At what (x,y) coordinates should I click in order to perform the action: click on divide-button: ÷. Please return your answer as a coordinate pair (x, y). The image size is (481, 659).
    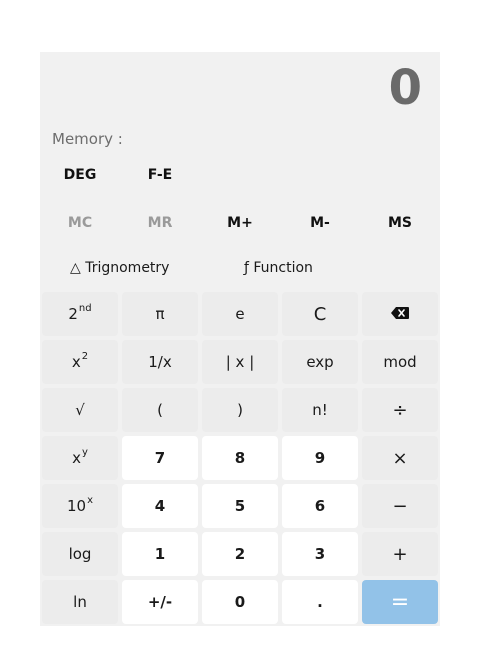
    Looking at the image, I should click on (400, 410).